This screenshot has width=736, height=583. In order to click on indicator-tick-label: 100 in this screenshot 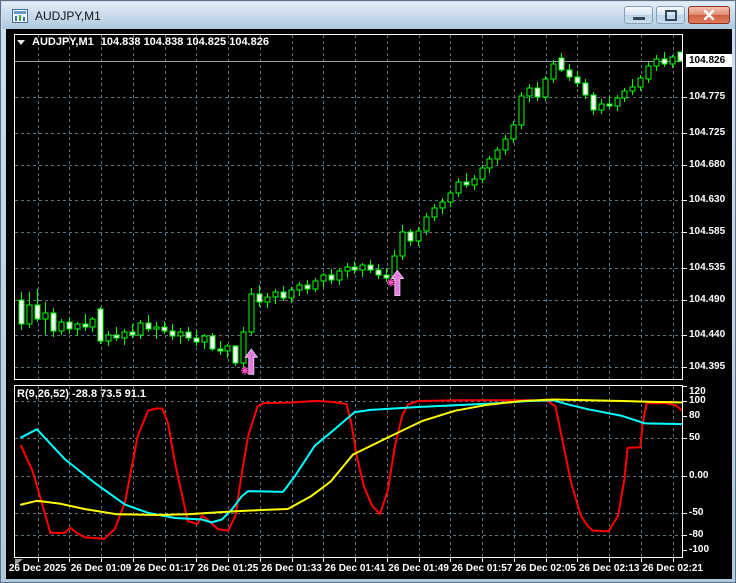, I will do `click(697, 400)`.